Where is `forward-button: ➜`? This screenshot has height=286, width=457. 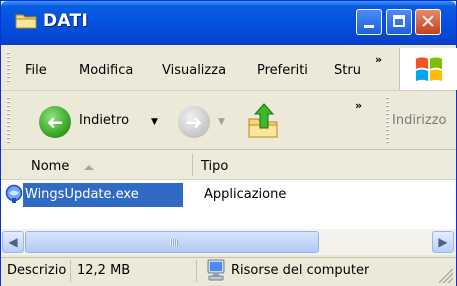 forward-button: ➜ is located at coordinates (194, 122).